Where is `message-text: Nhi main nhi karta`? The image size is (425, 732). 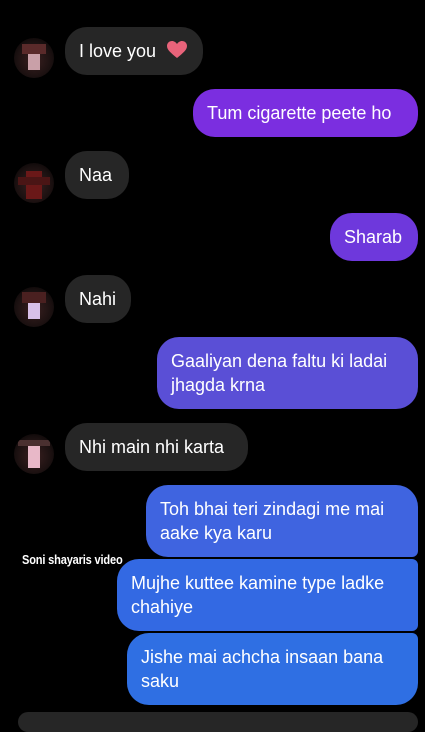
message-text: Nhi main nhi karta is located at coordinates (152, 447).